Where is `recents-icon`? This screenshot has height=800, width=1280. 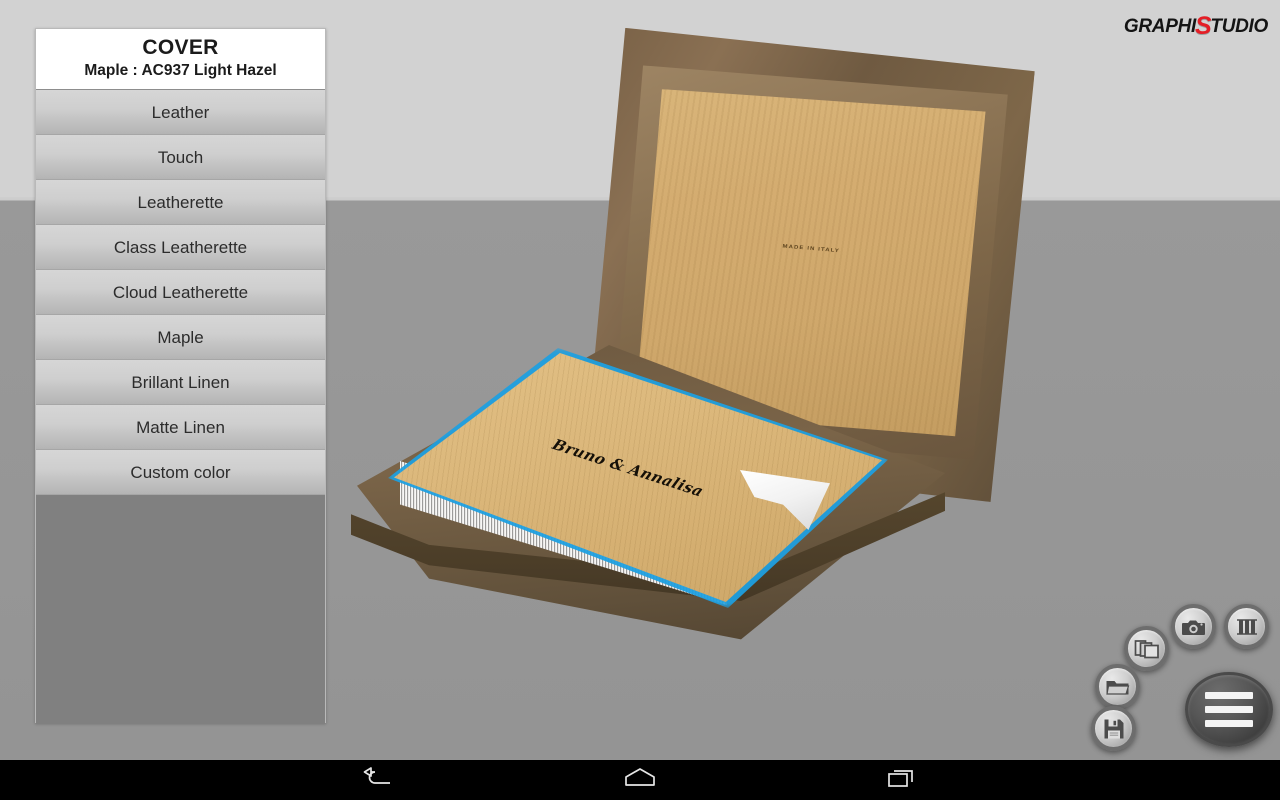 recents-icon is located at coordinates (902, 780).